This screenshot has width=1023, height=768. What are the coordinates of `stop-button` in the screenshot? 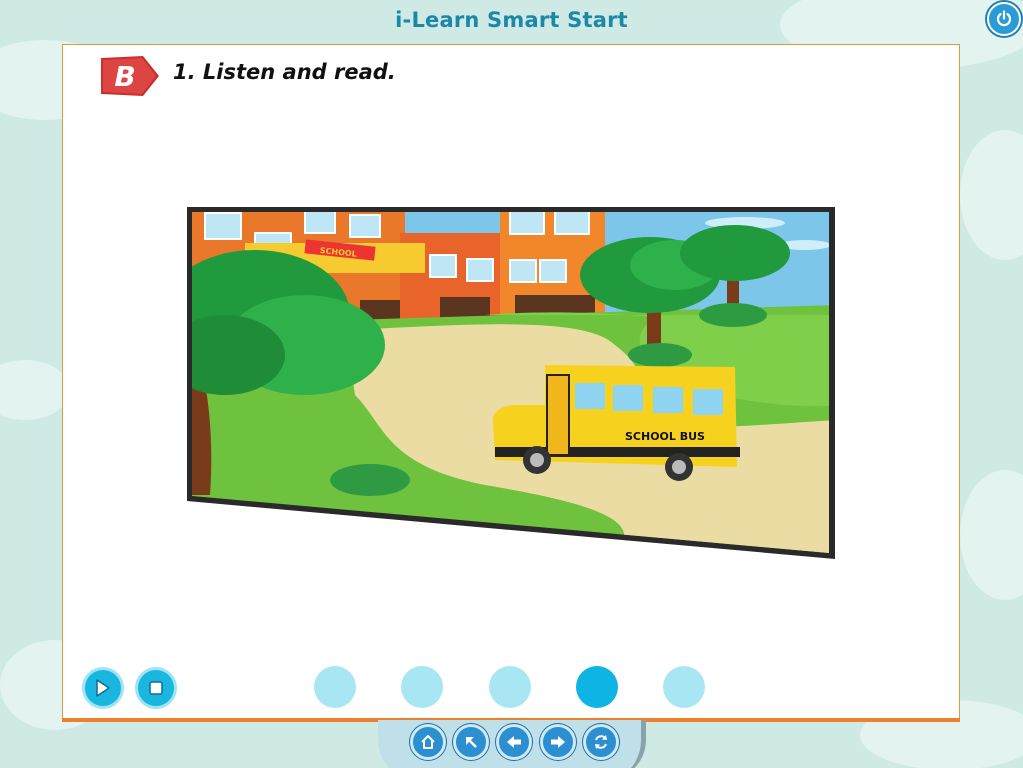 It's located at (156, 688).